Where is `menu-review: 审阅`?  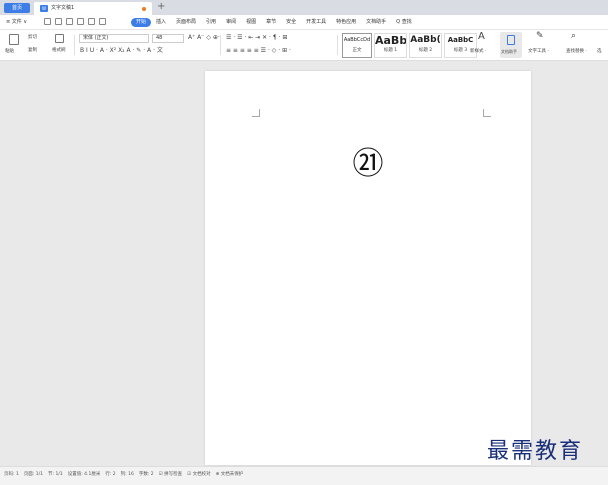 menu-review: 审阅 is located at coordinates (231, 22).